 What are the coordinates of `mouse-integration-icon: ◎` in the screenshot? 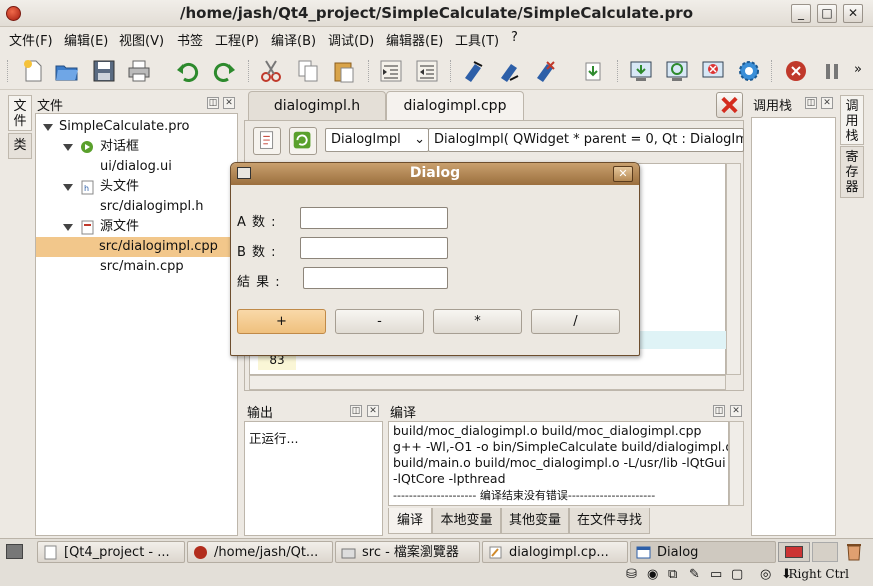 It's located at (765, 574).